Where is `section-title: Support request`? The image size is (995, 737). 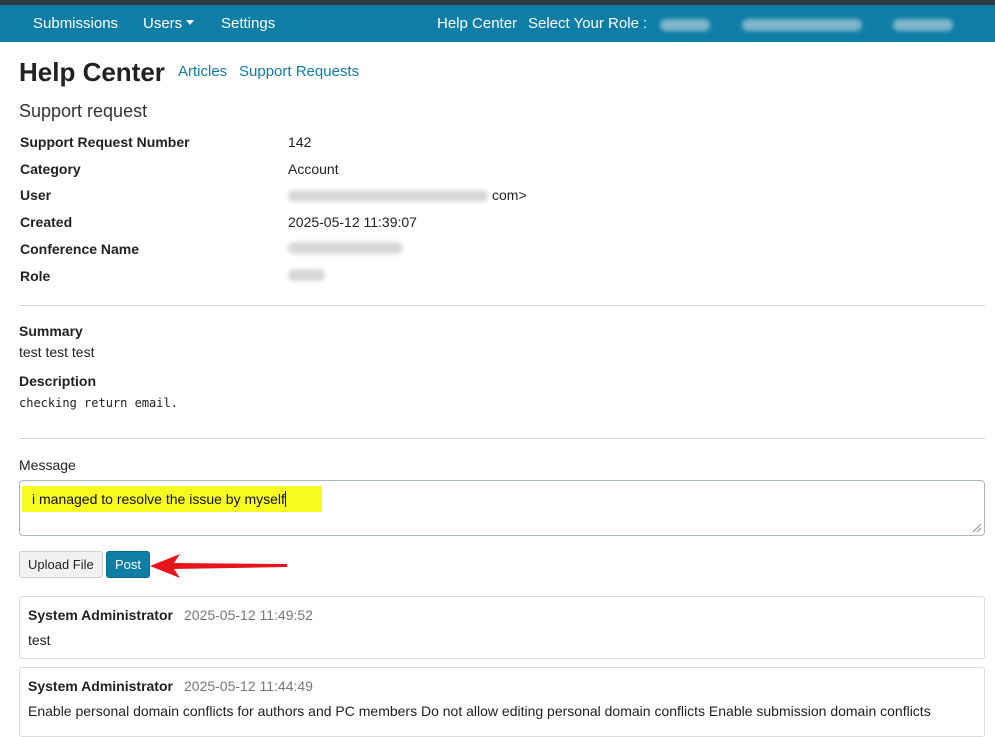
section-title: Support request is located at coordinates (83, 111).